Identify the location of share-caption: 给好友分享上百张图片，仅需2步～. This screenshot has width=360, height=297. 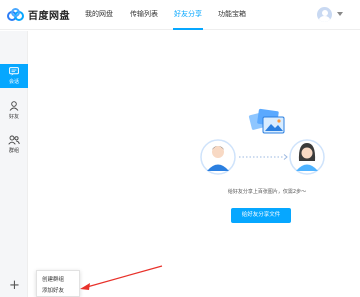
(267, 192).